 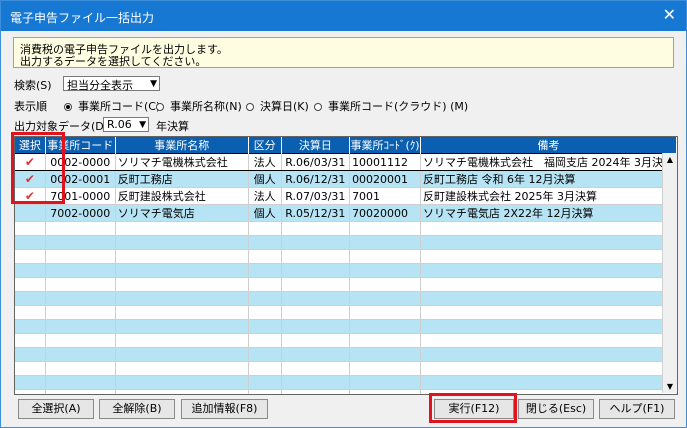 What do you see at coordinates (80, 162) in the screenshot?
I see `row-code: 0002-0000` at bounding box center [80, 162].